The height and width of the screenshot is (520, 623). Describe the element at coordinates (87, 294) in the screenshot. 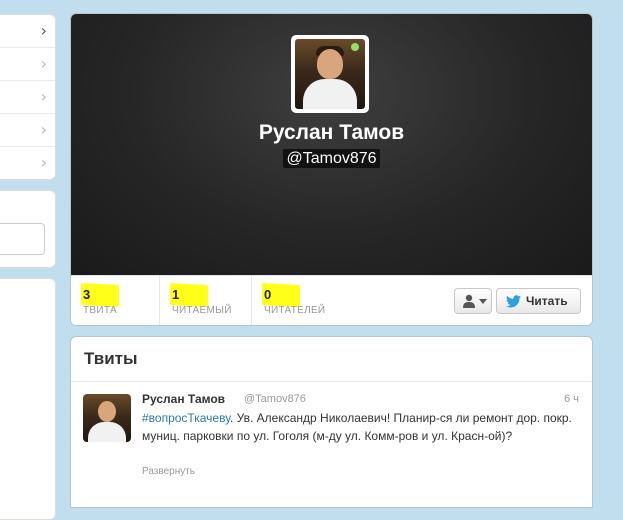

I see `stat-tweets-value: 3` at that location.